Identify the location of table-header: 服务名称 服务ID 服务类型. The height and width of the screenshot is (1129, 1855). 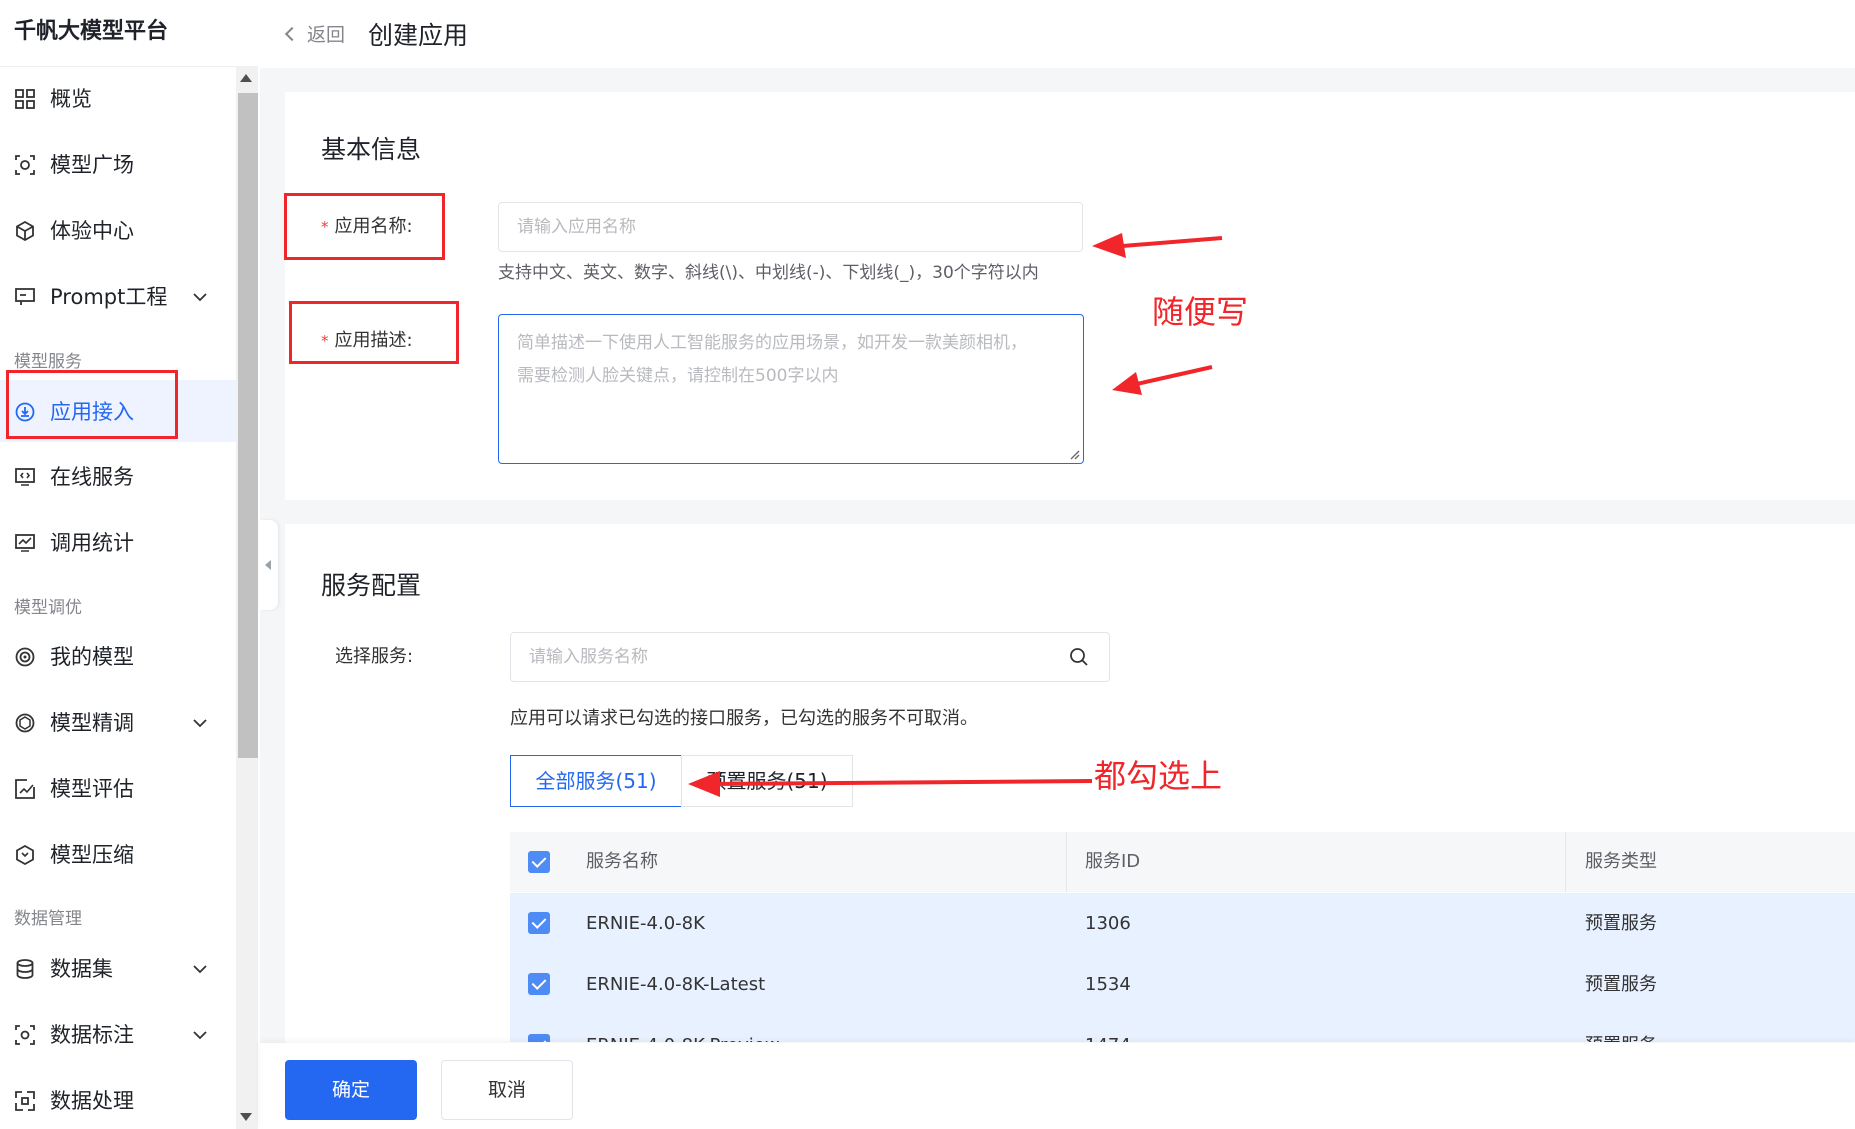
(1182, 862).